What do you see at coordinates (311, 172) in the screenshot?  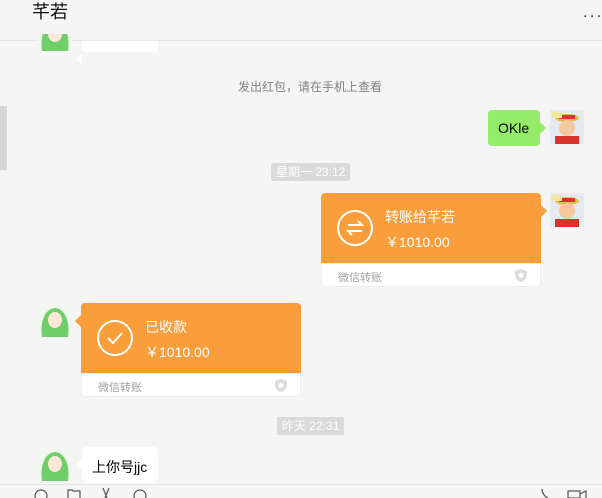 I see `timestamp: 星期一 23:12` at bounding box center [311, 172].